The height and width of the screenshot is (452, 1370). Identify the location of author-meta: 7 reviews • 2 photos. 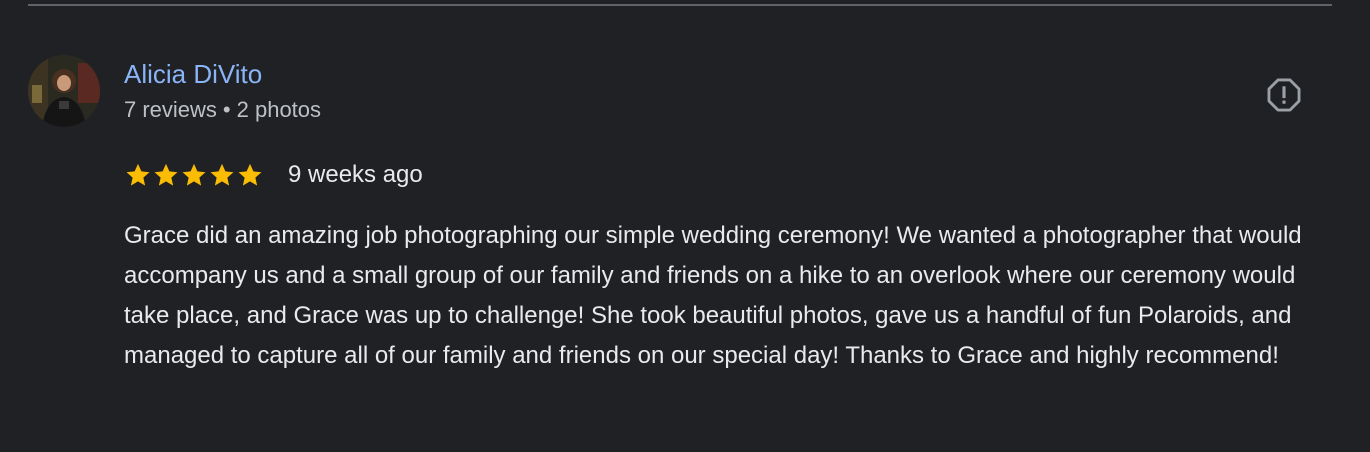
(222, 110).